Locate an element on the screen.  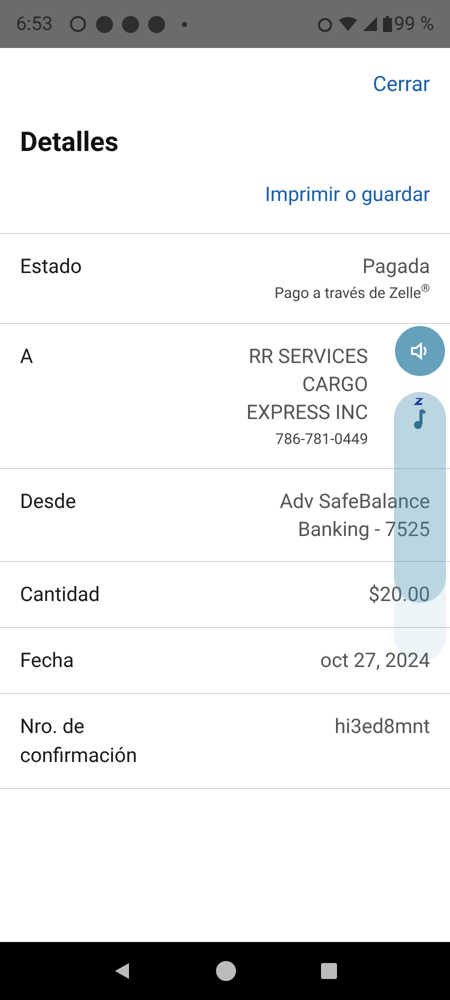
row-value: hi3ed8mnt is located at coordinates (382, 726).